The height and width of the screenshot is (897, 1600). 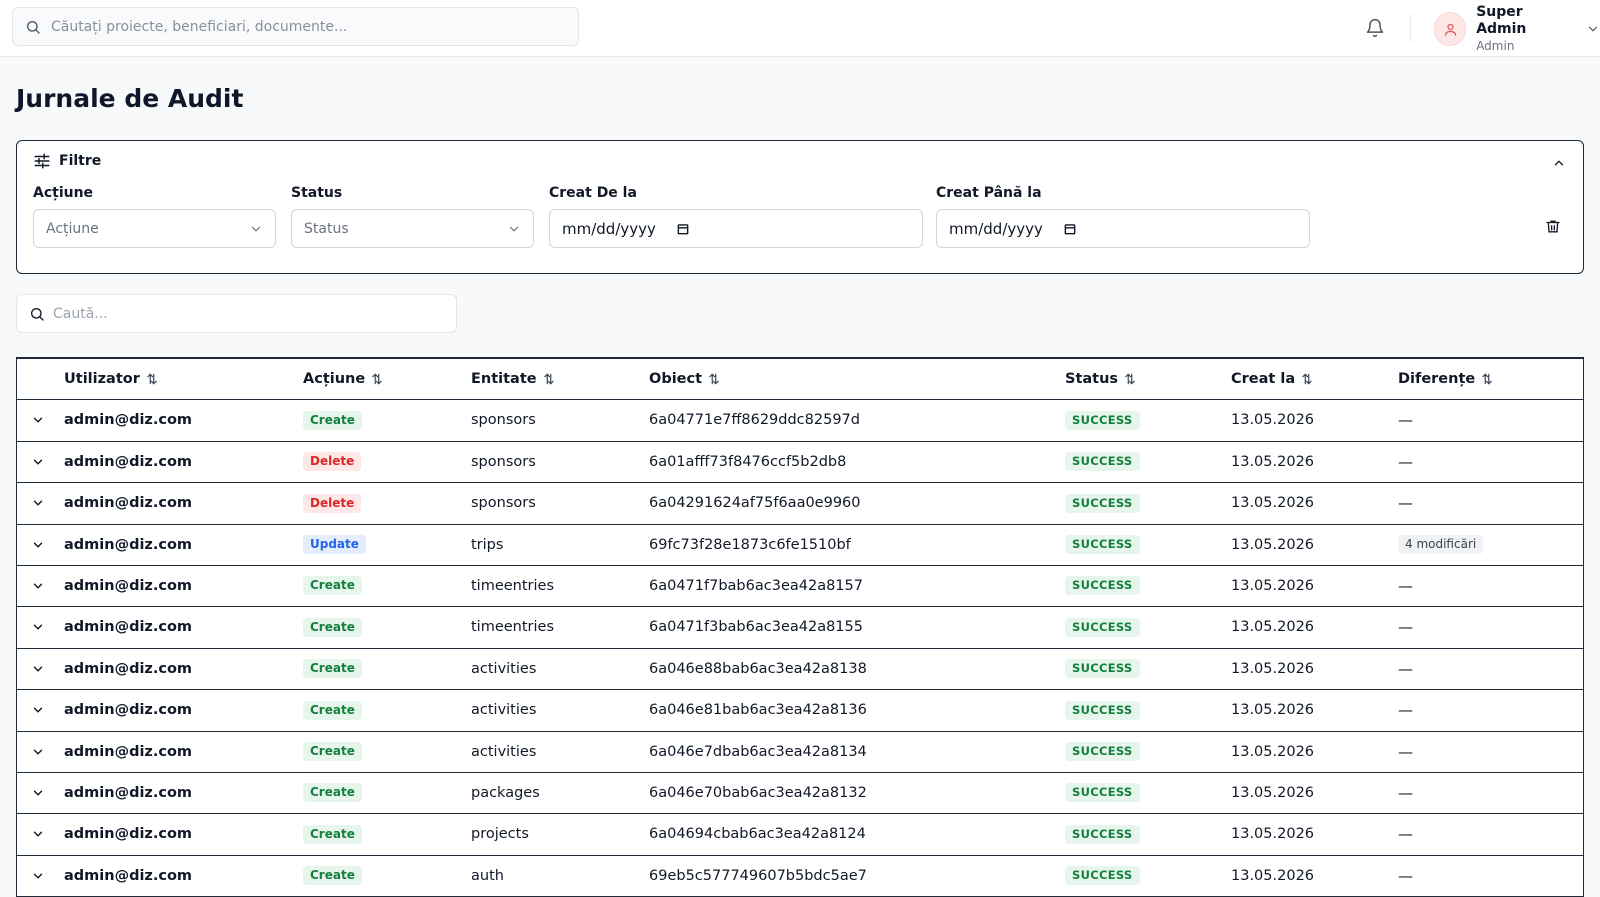 I want to click on cell-entity: packages, so click(x=505, y=792).